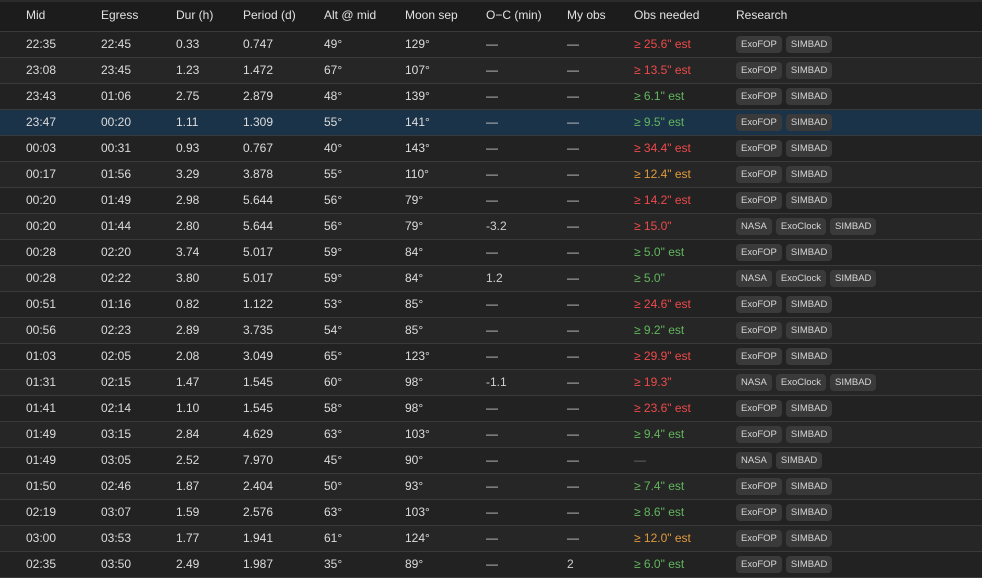 The image size is (982, 578). What do you see at coordinates (414, 330) in the screenshot?
I see `cell-moon-sep: 85°` at bounding box center [414, 330].